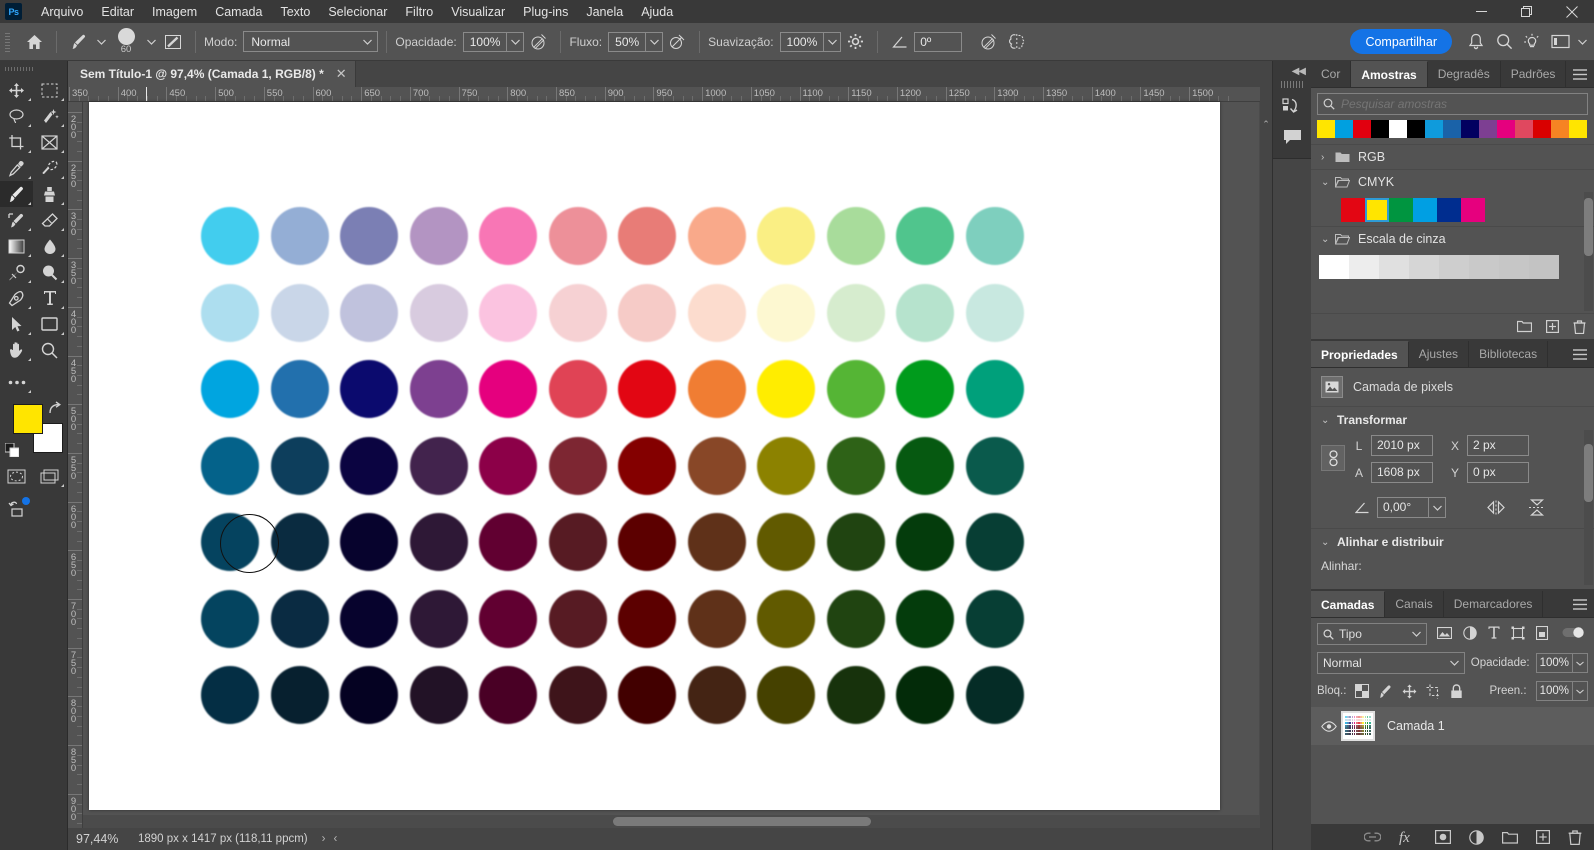 This screenshot has width=1594, height=850. I want to click on menu-arquivo: Arquivo, so click(62, 12).